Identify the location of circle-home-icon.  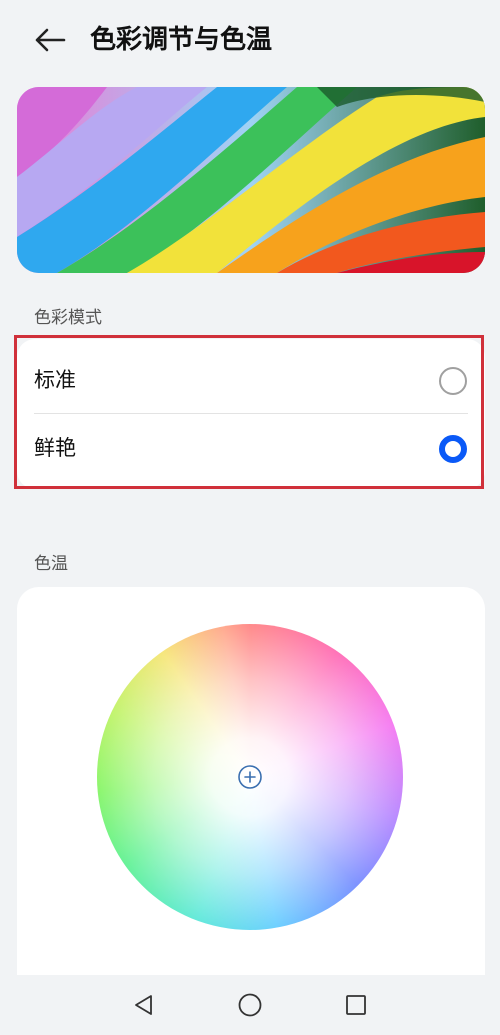
(250, 1005).